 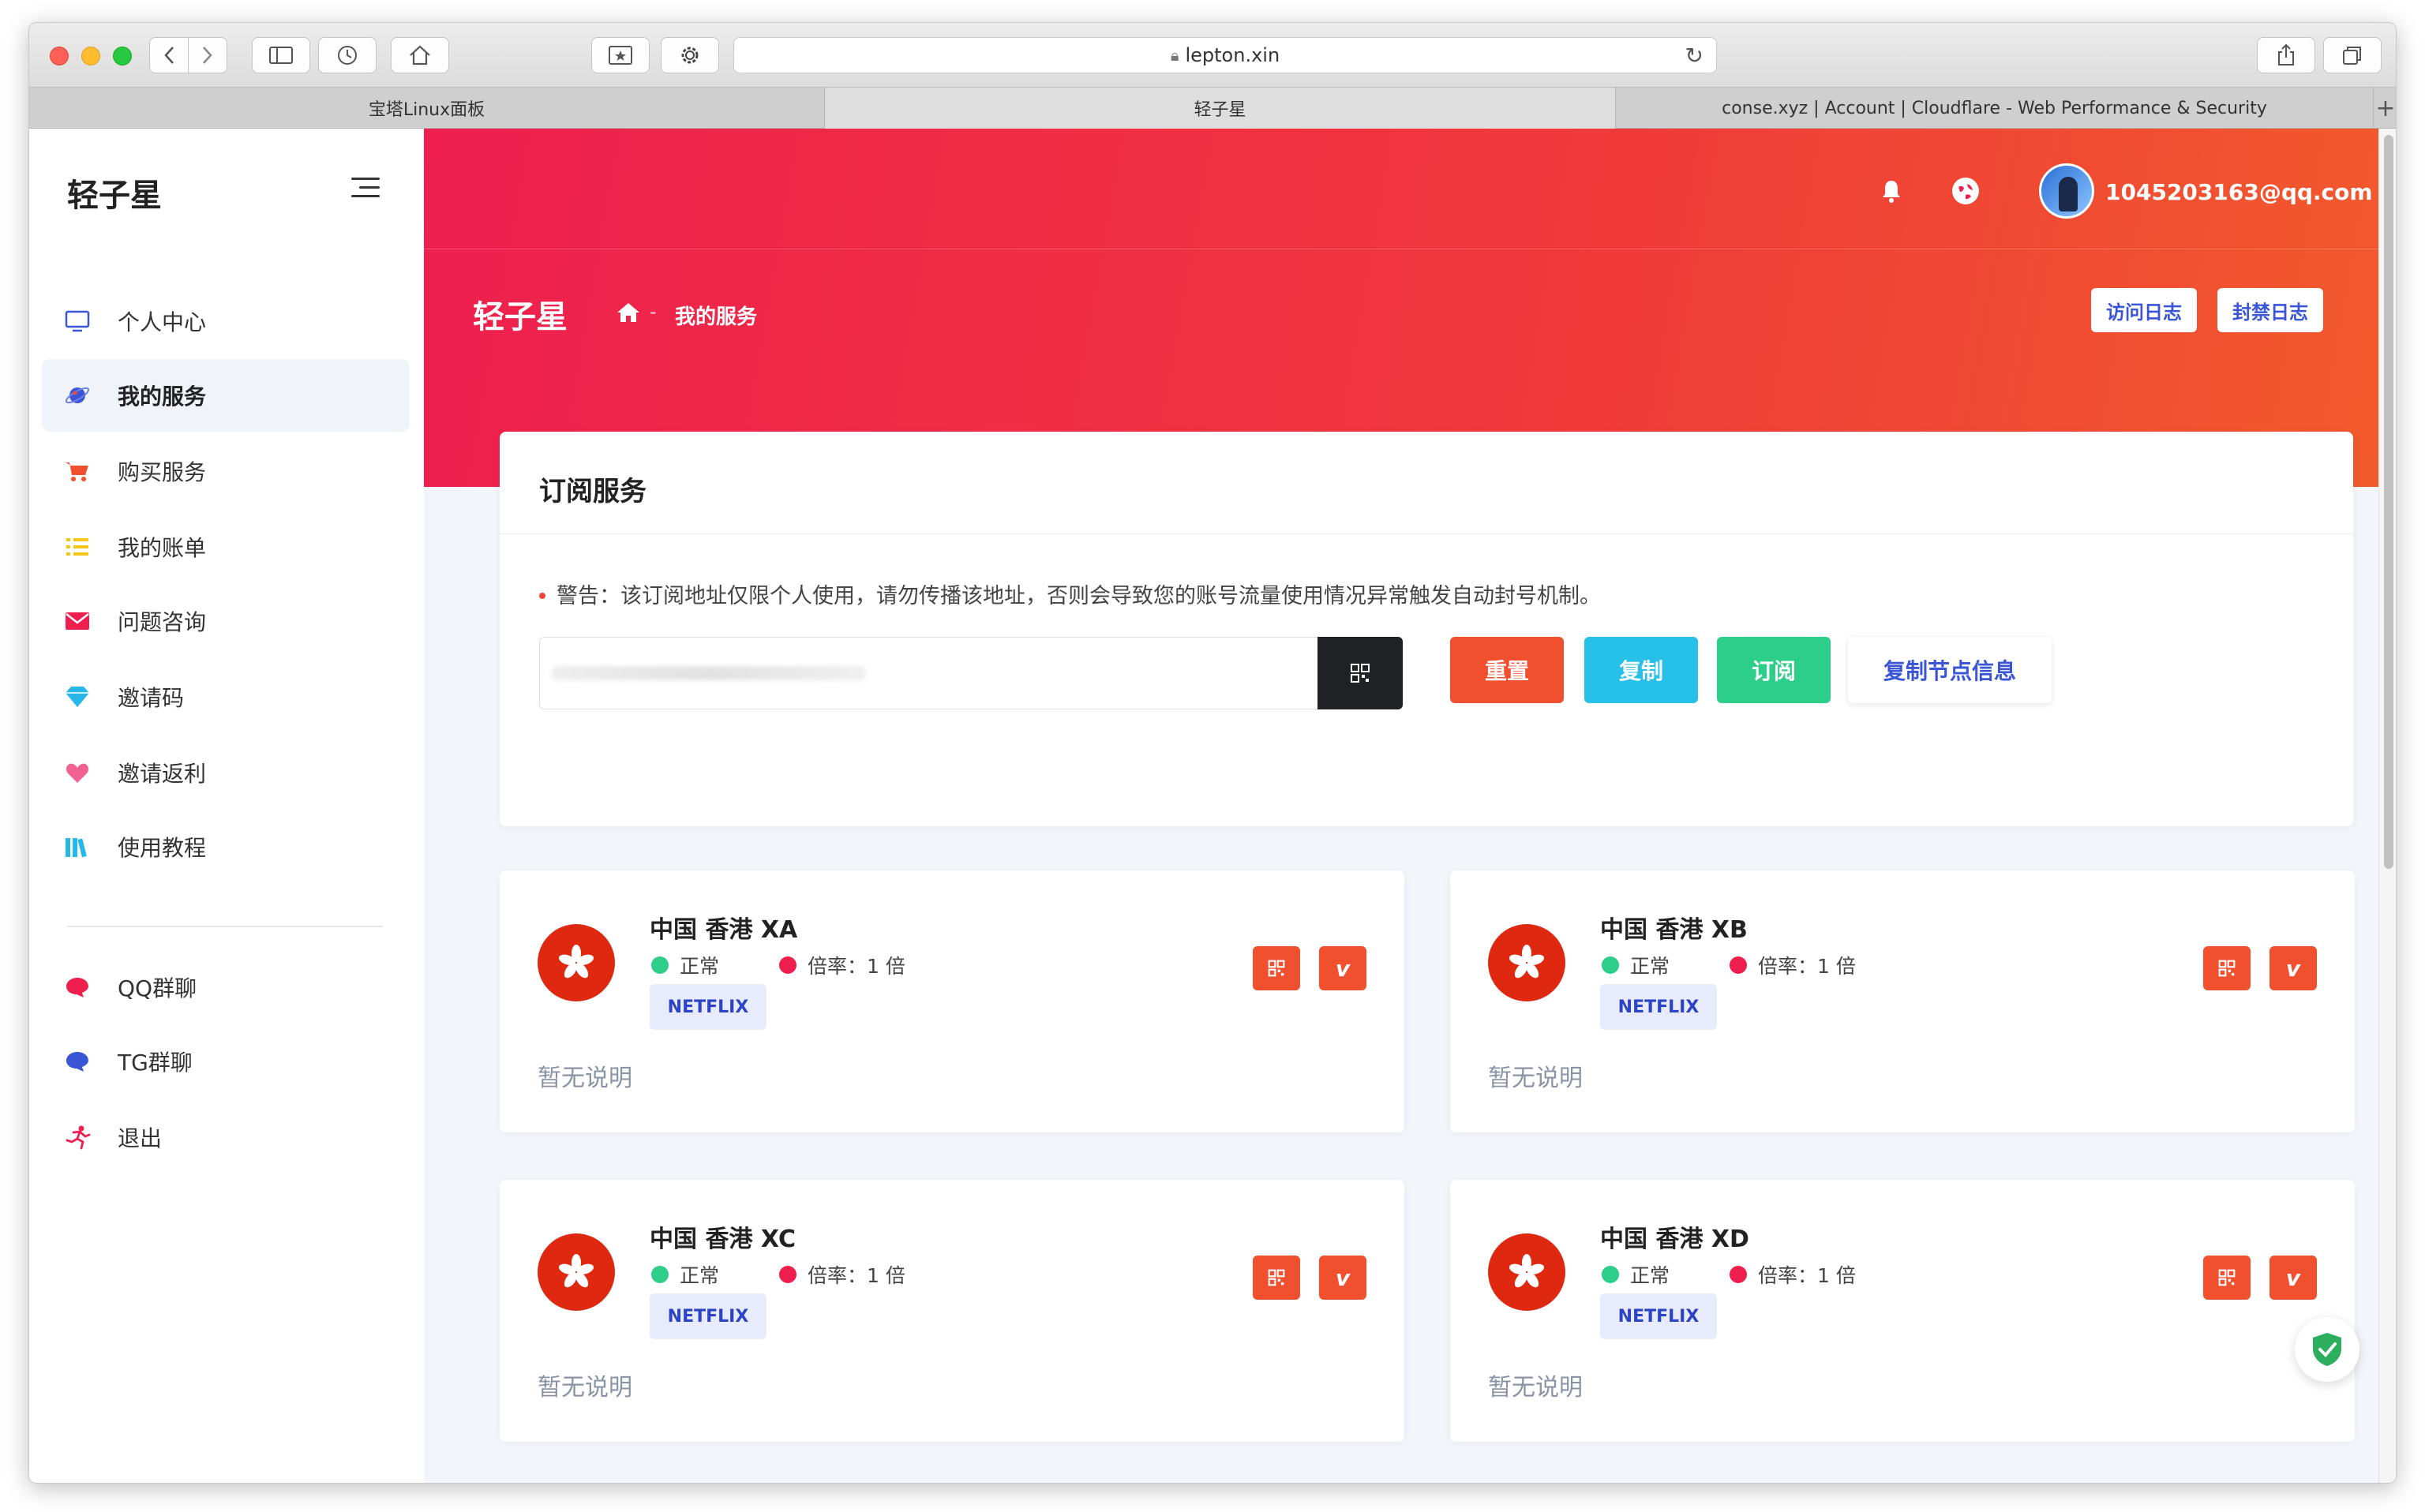 What do you see at coordinates (2327, 1349) in the screenshot?
I see `shield-icon` at bounding box center [2327, 1349].